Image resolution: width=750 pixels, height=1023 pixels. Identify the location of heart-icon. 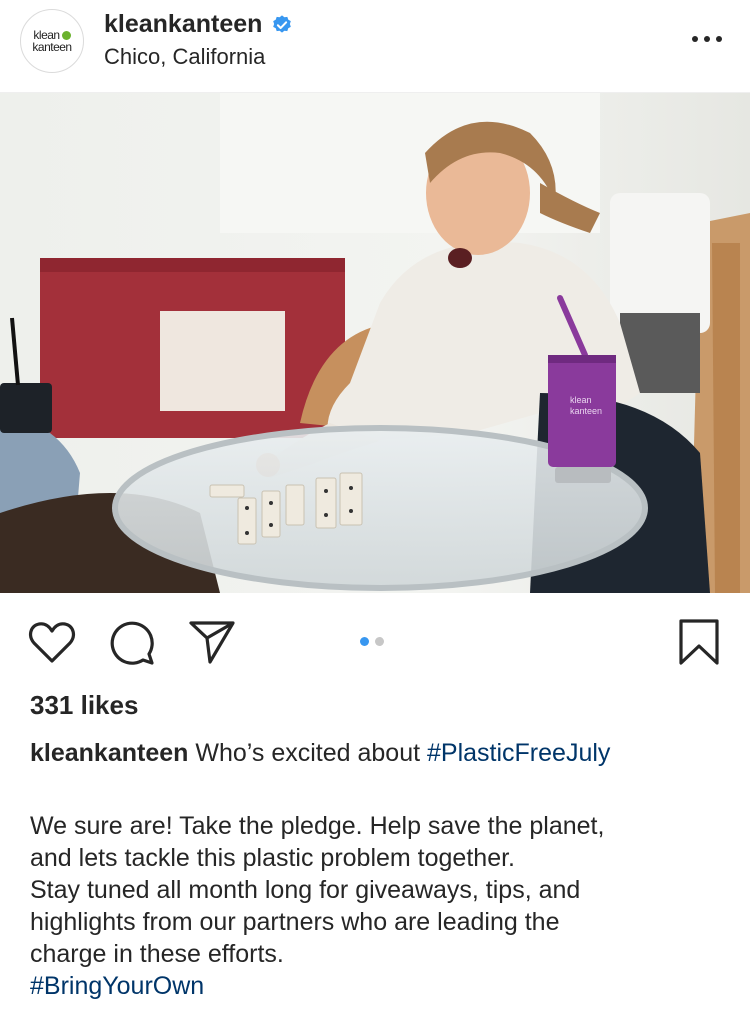
(52, 643).